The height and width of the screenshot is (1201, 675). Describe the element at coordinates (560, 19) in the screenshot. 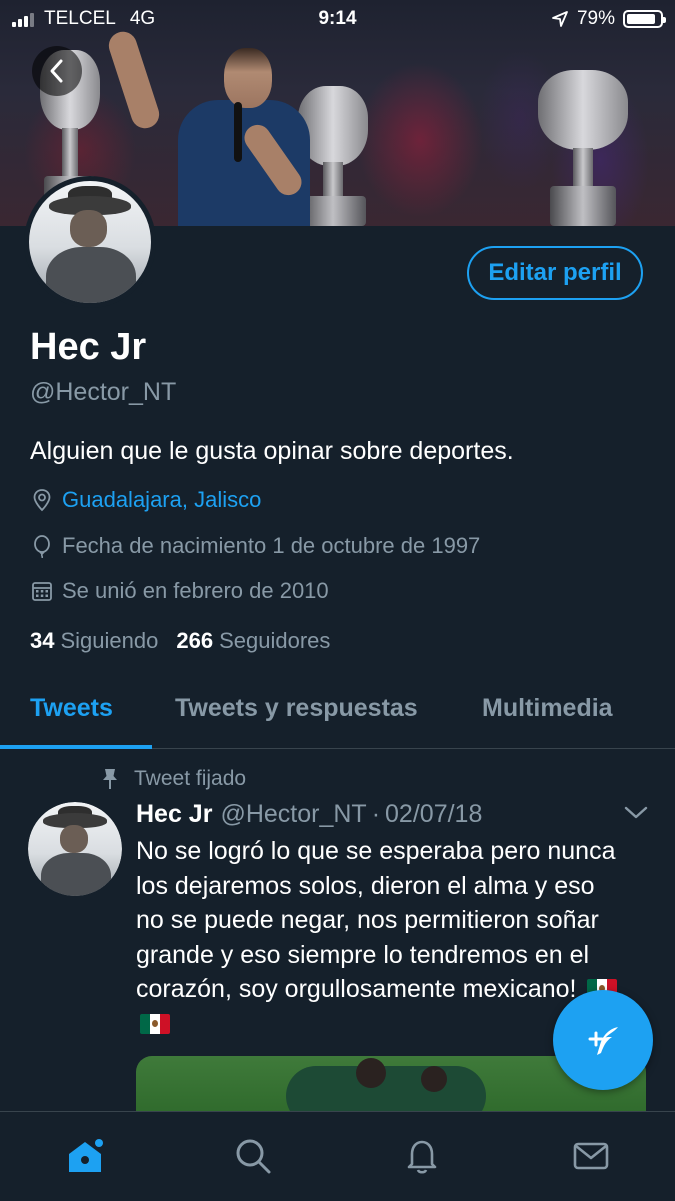

I see `location-arrow-icon` at that location.